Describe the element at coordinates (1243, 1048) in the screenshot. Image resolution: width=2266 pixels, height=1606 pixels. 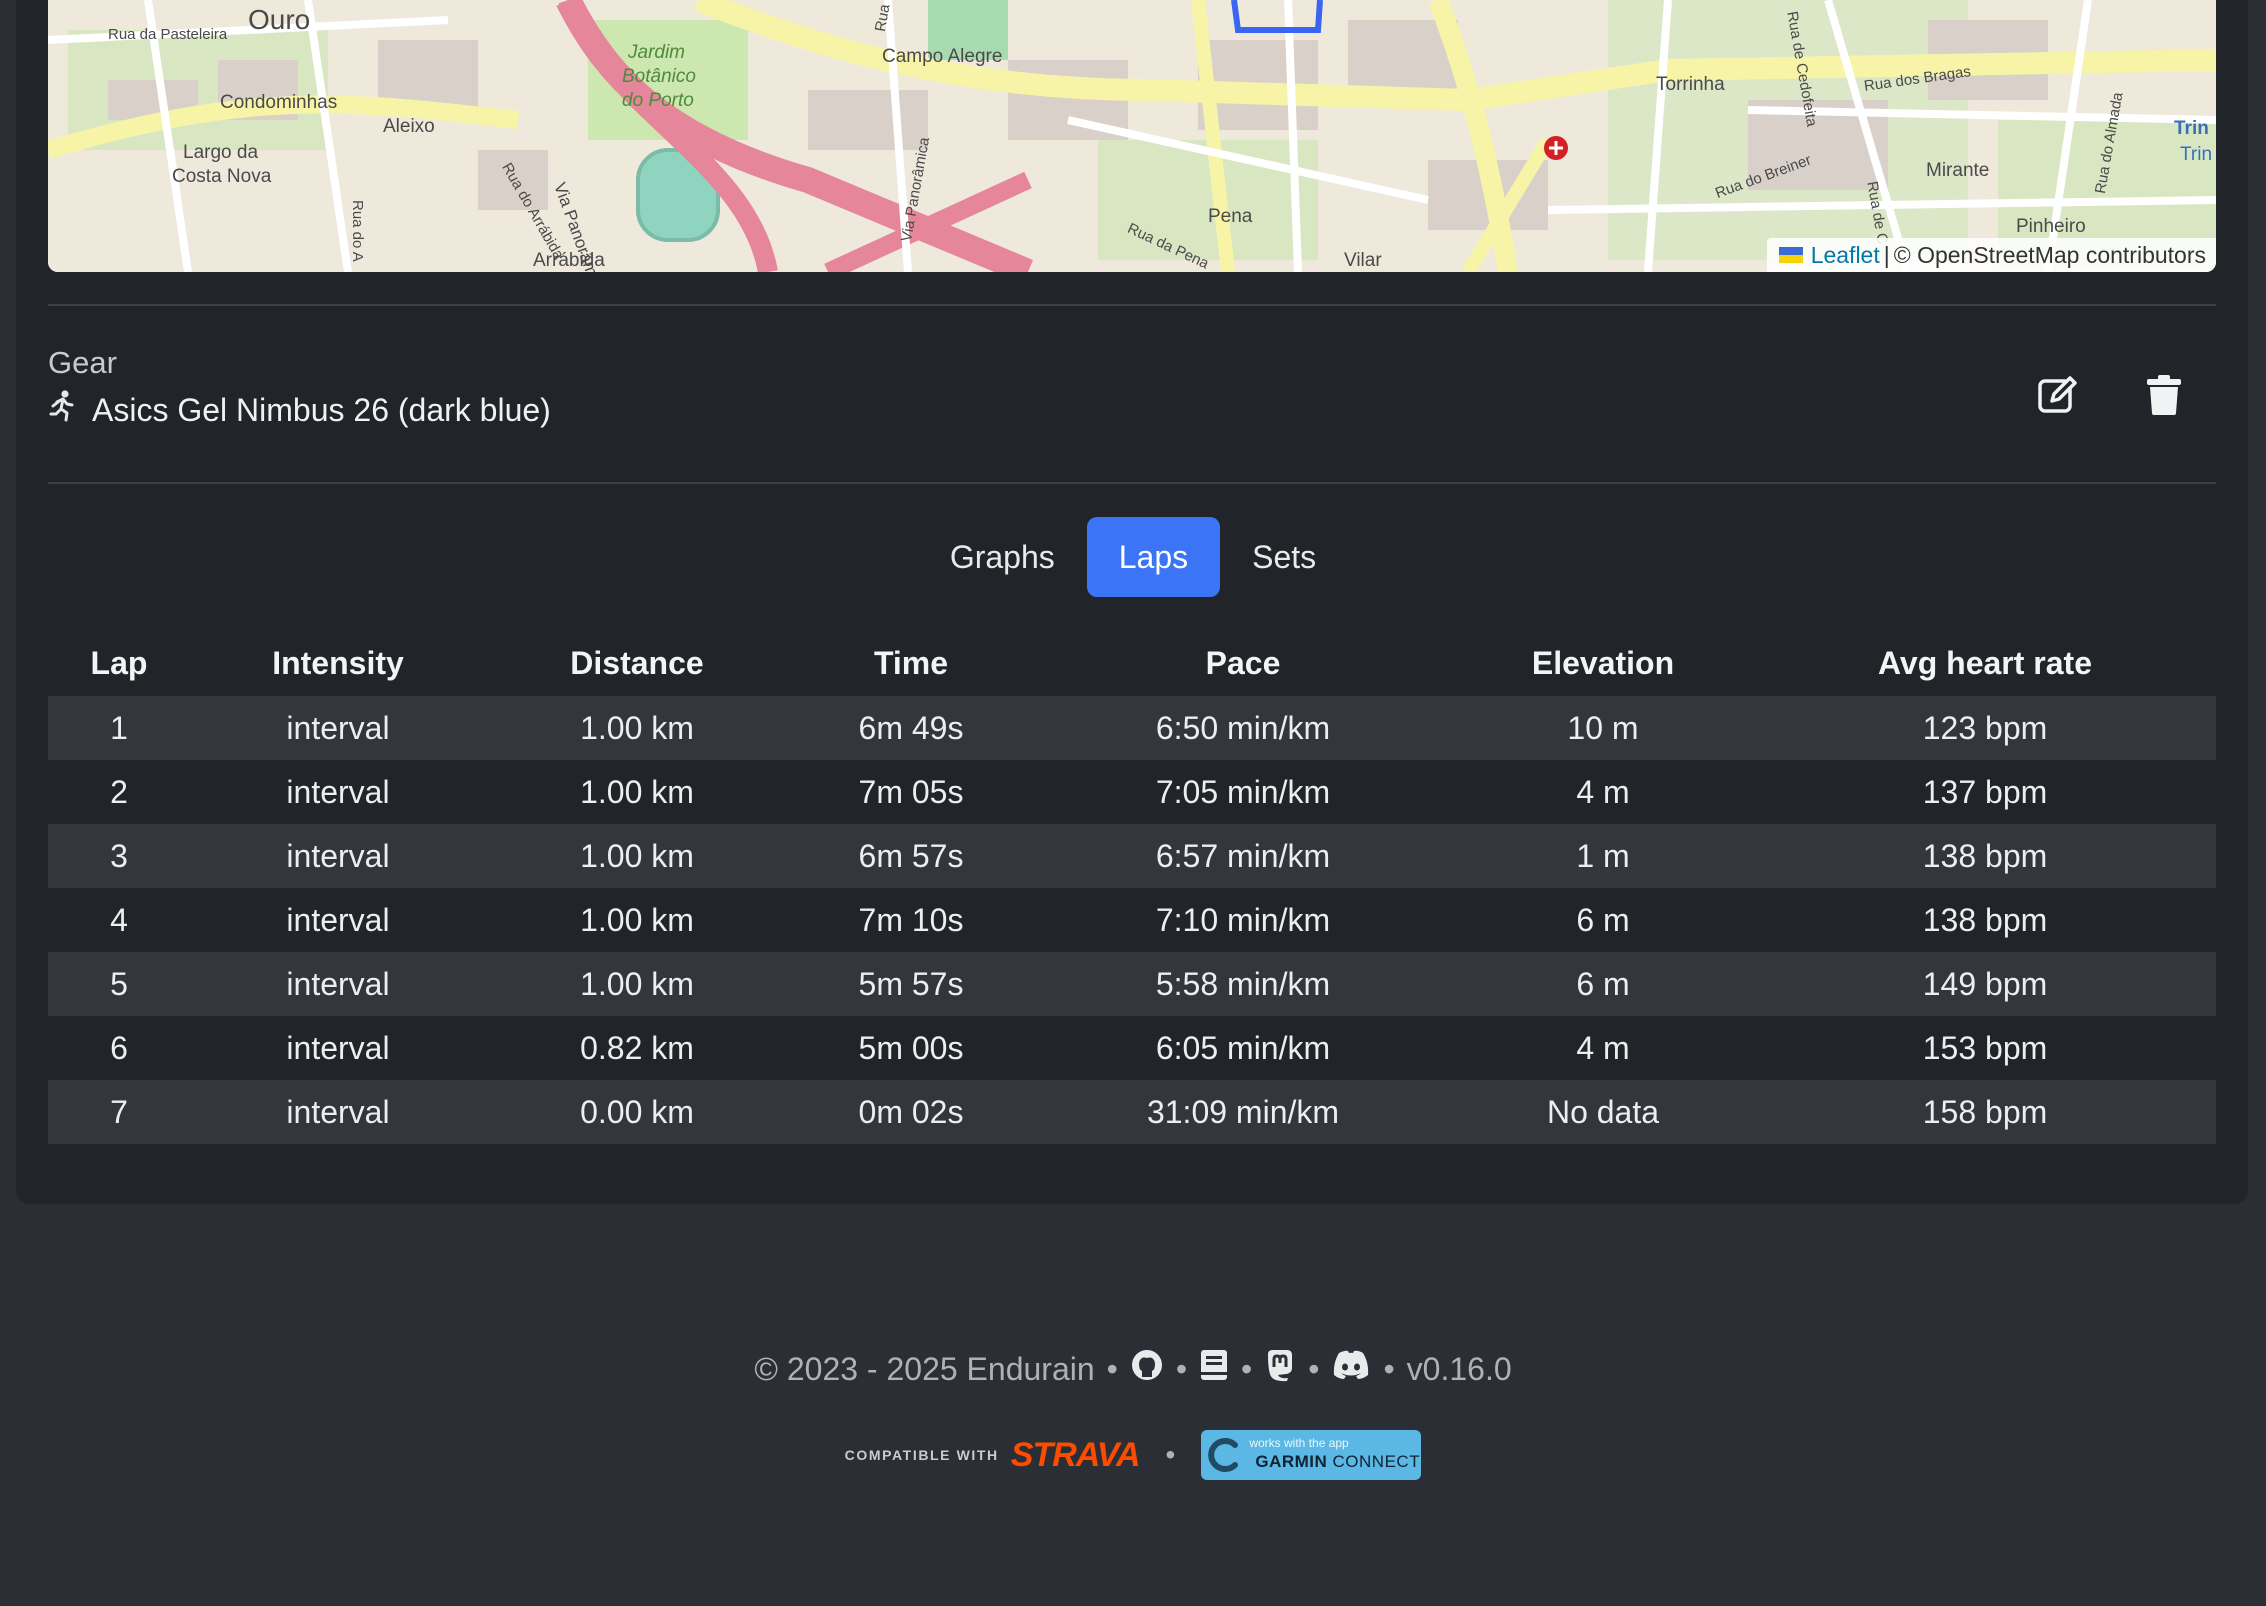
I see `lap-pace: 6:05 min/km` at that location.